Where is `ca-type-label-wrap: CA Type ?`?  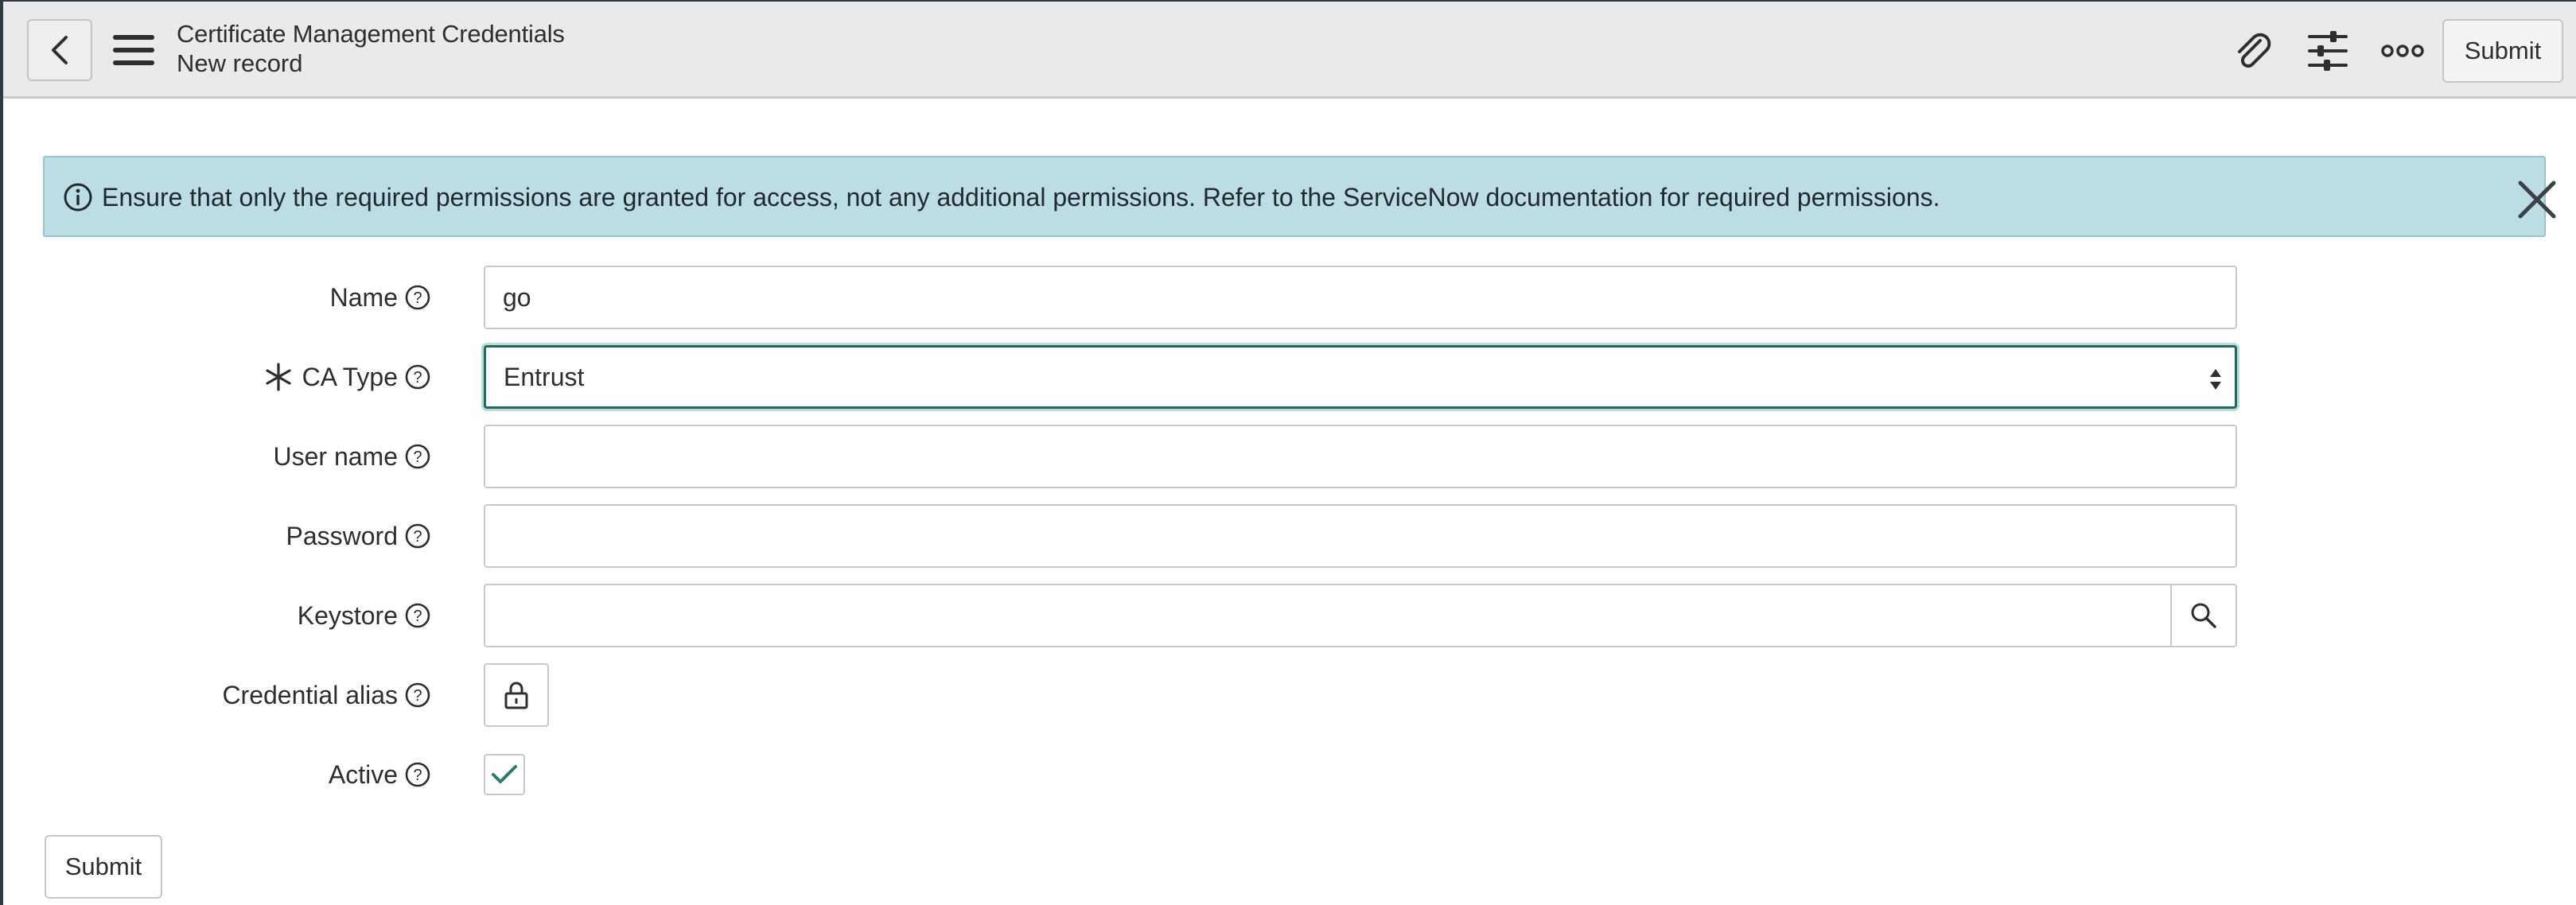 ca-type-label-wrap: CA Type ? is located at coordinates (367, 377).